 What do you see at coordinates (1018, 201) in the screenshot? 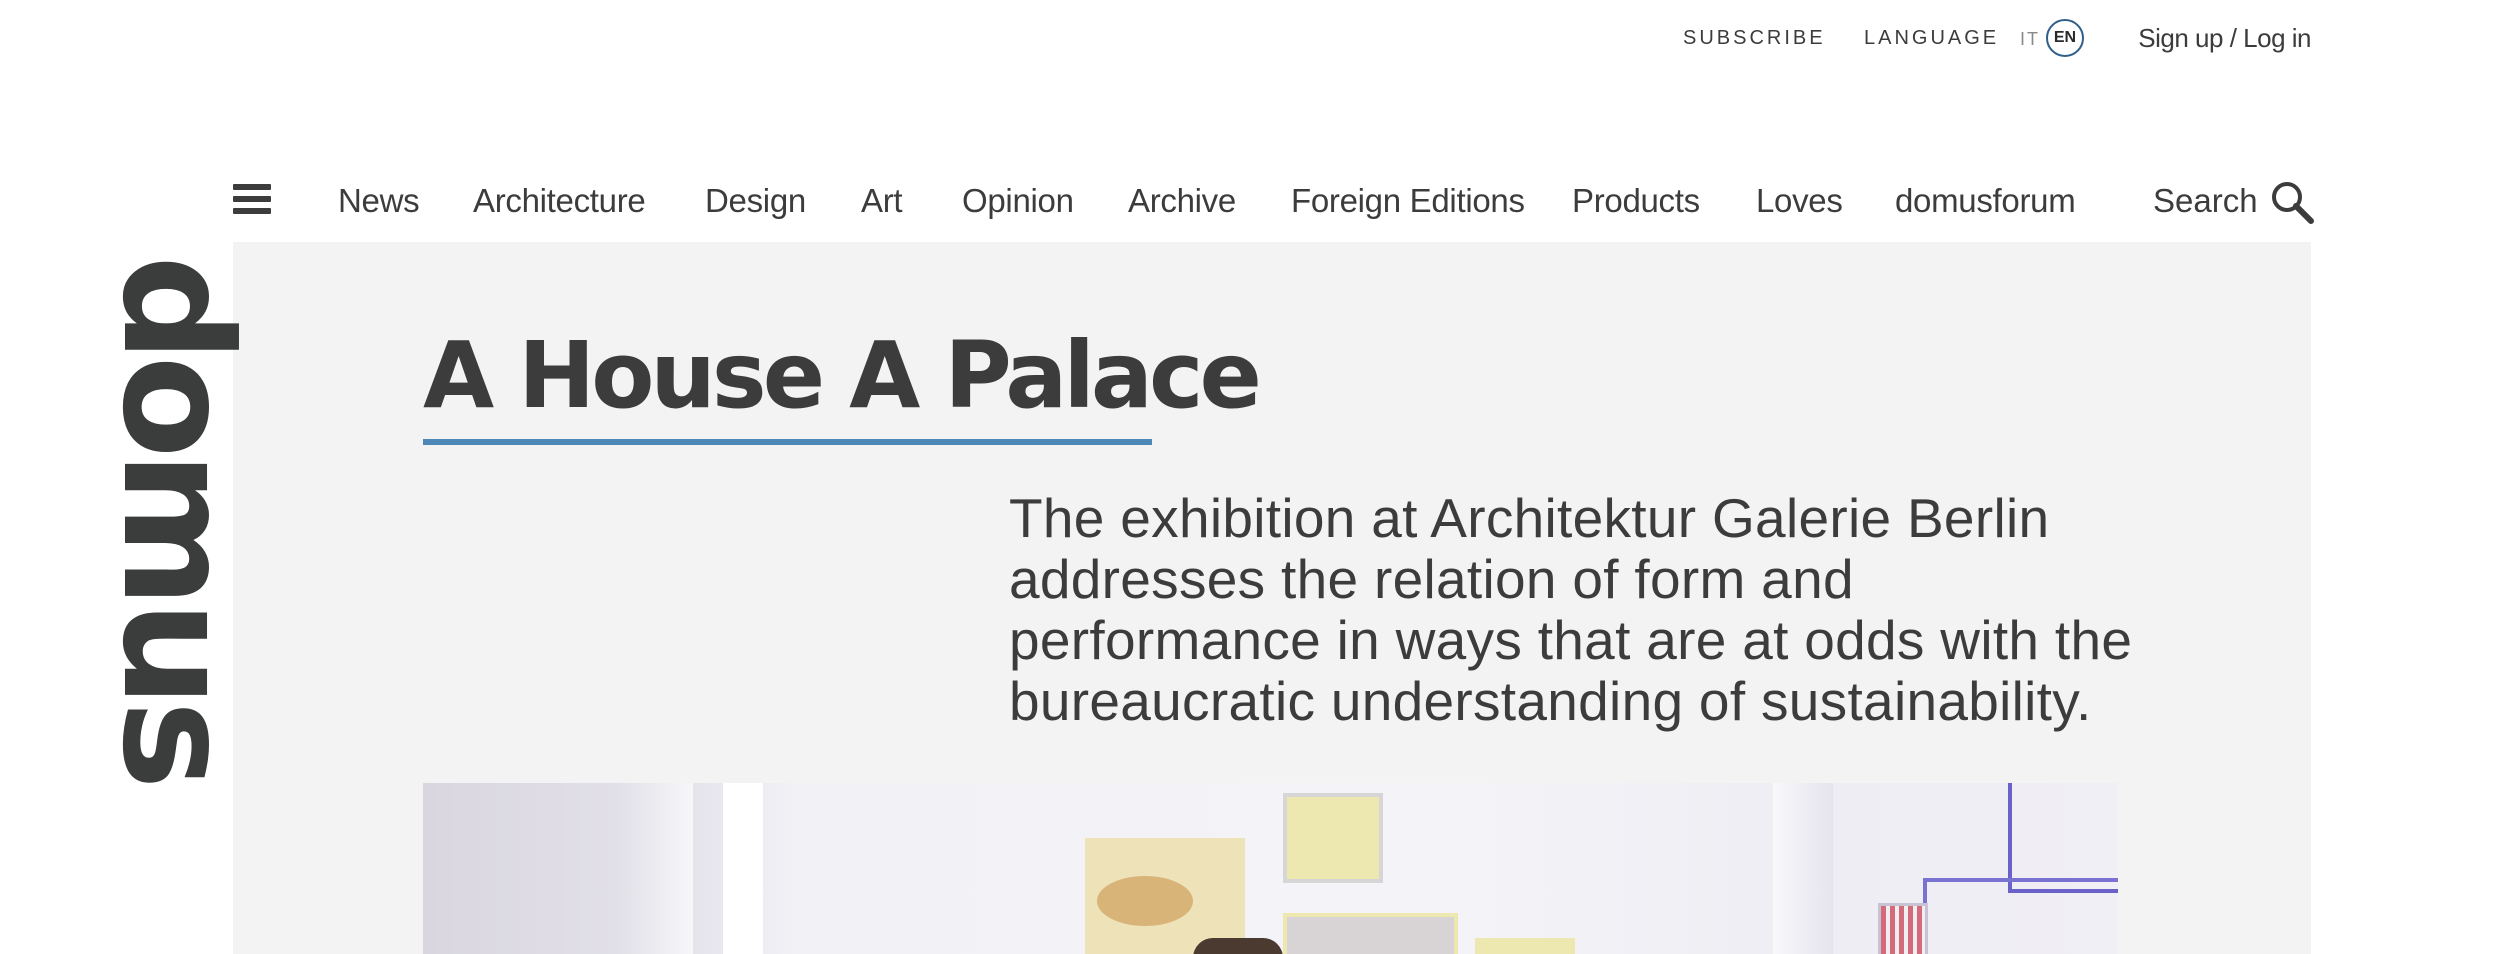
I see `nav-item-opinion: Opinion` at bounding box center [1018, 201].